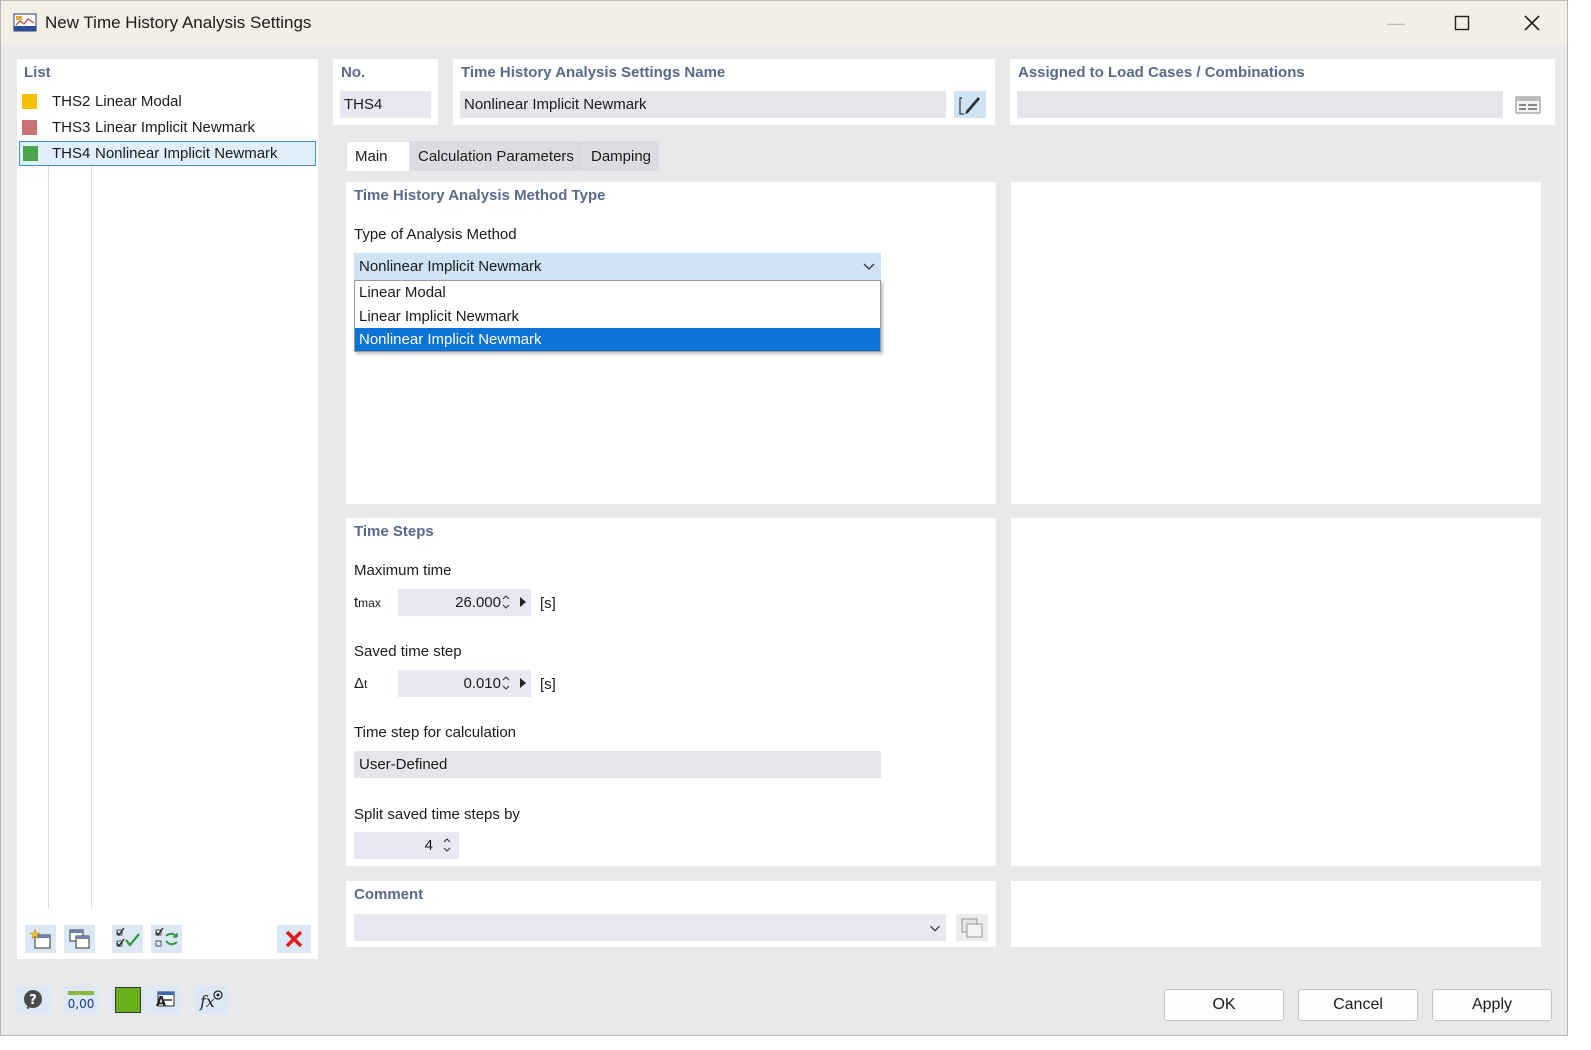 The width and height of the screenshot is (1591, 1050). Describe the element at coordinates (548, 684) in the screenshot. I see `saved-step-unit: [s]` at that location.